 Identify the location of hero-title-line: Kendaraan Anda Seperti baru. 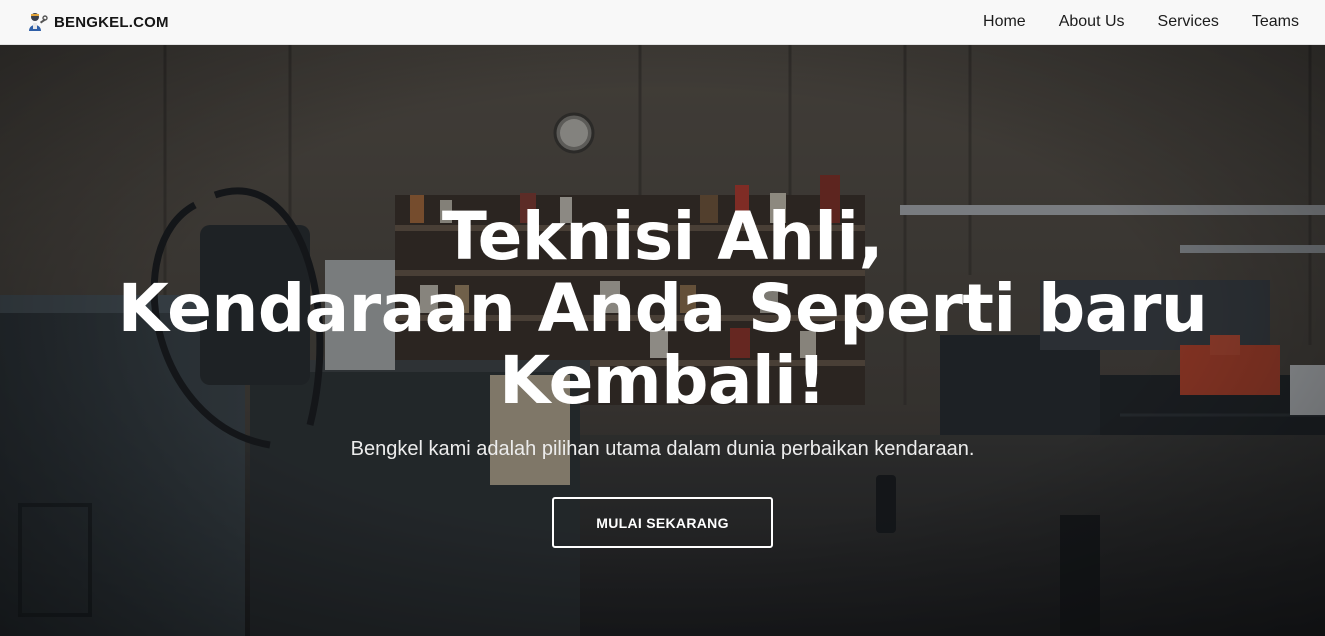
(662, 308).